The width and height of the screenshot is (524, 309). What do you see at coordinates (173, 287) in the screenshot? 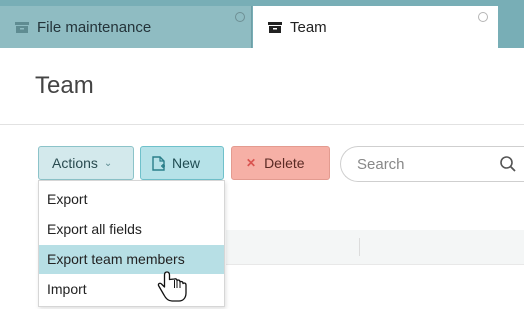
I see `hand-pointer-cursor-icon` at bounding box center [173, 287].